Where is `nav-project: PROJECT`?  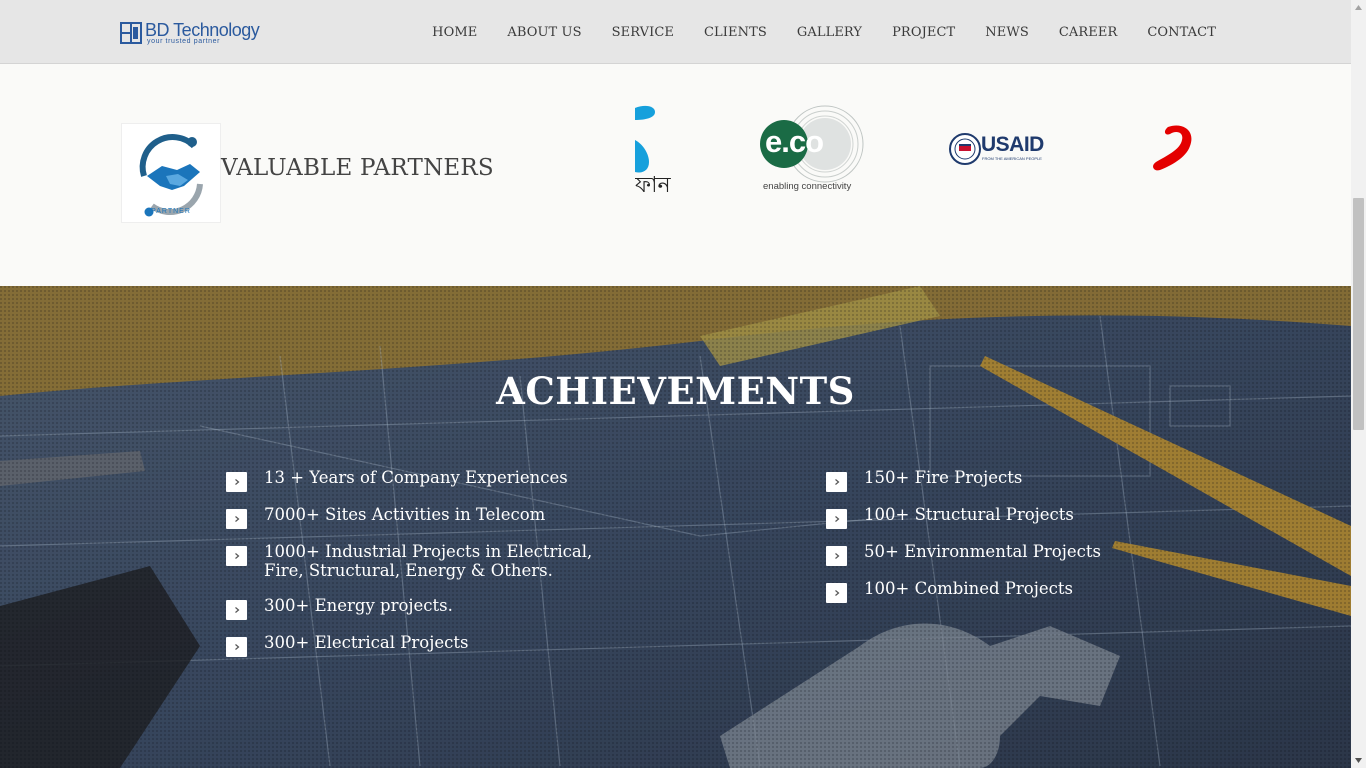
nav-project: PROJECT is located at coordinates (923, 32).